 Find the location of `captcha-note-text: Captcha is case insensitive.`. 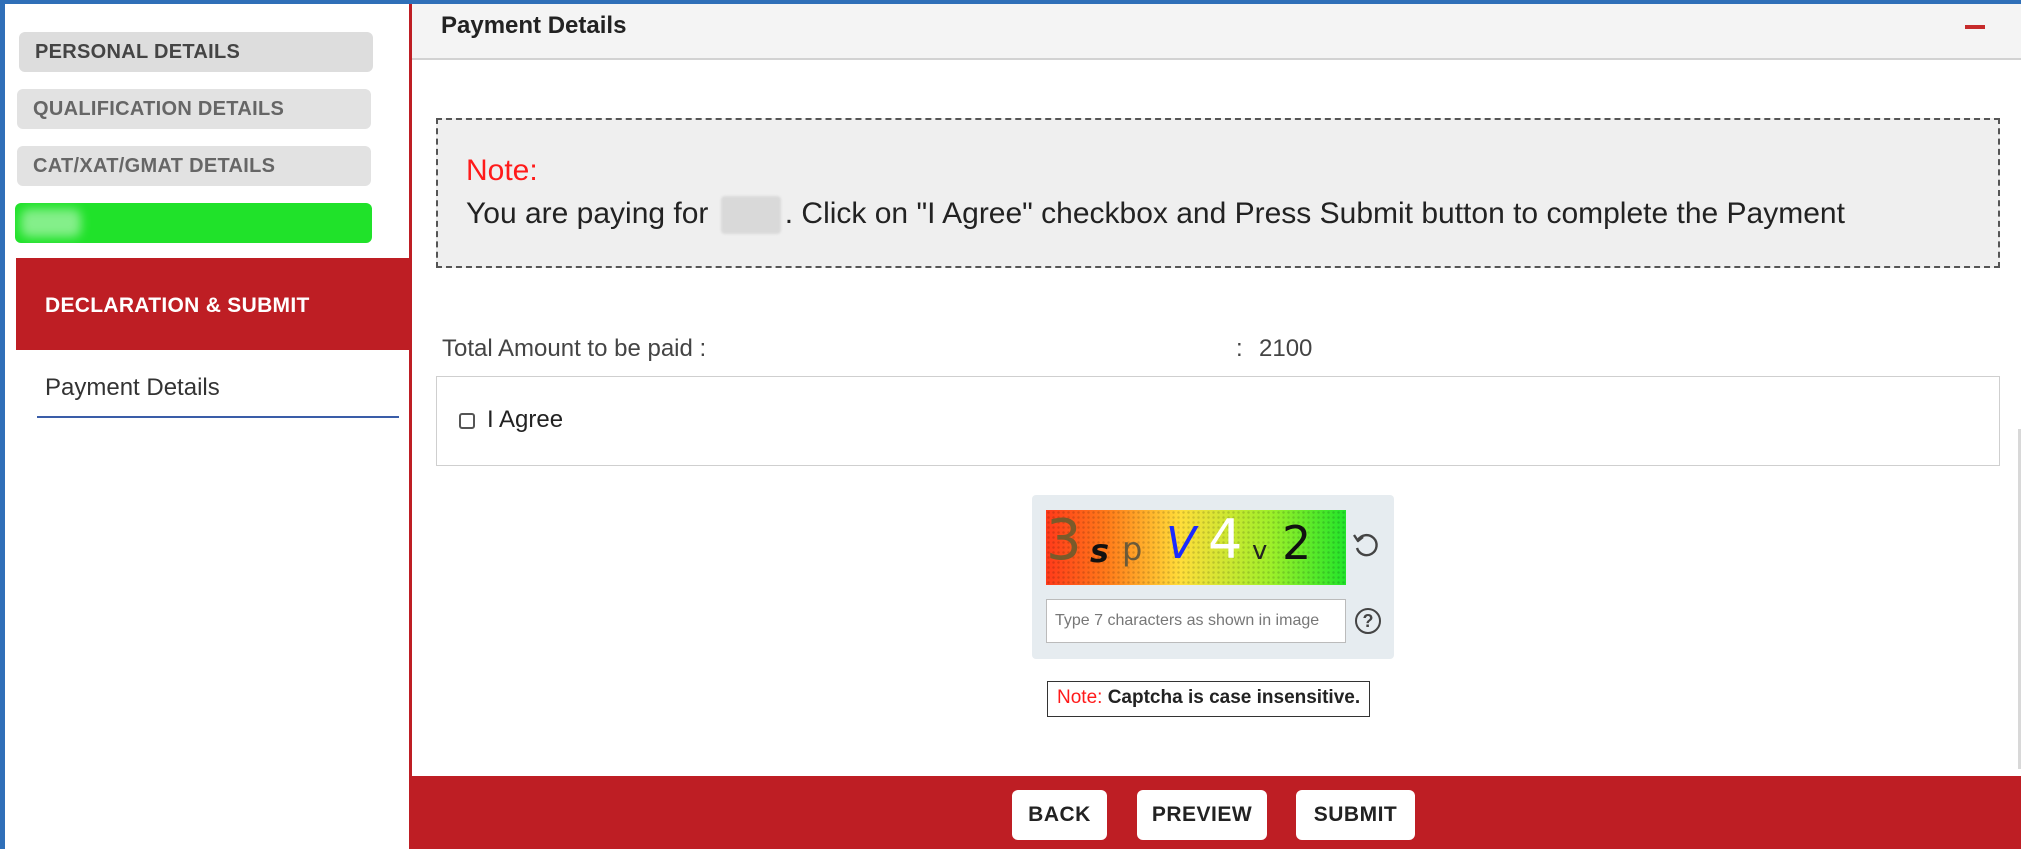

captcha-note-text: Captcha is case insensitive. is located at coordinates (1234, 697).